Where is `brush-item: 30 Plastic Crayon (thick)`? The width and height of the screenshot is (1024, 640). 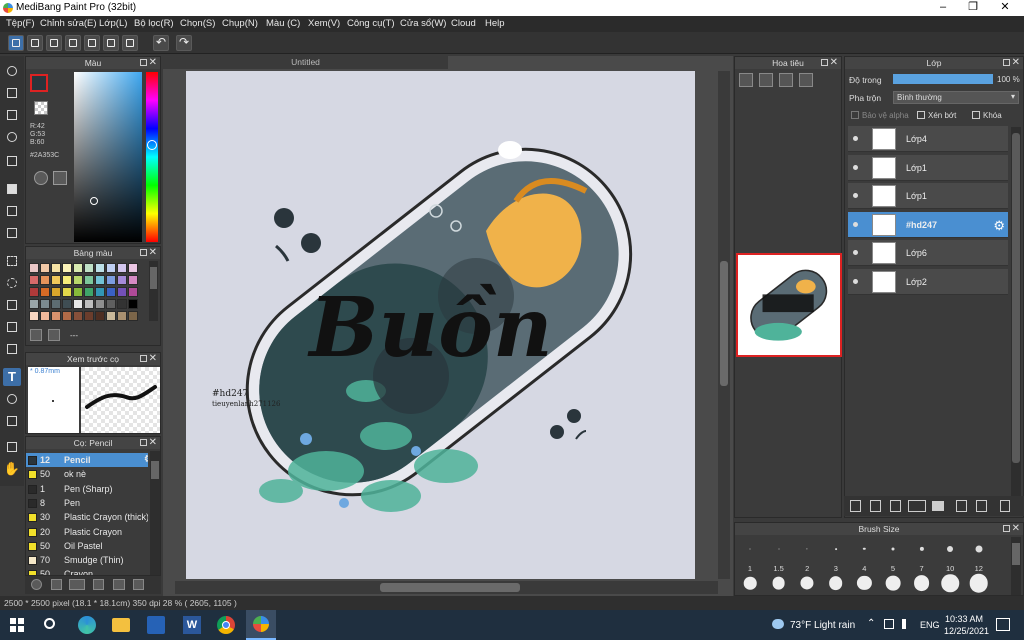
brush-item: 30 Plastic Crayon (thick) is located at coordinates (87, 517).